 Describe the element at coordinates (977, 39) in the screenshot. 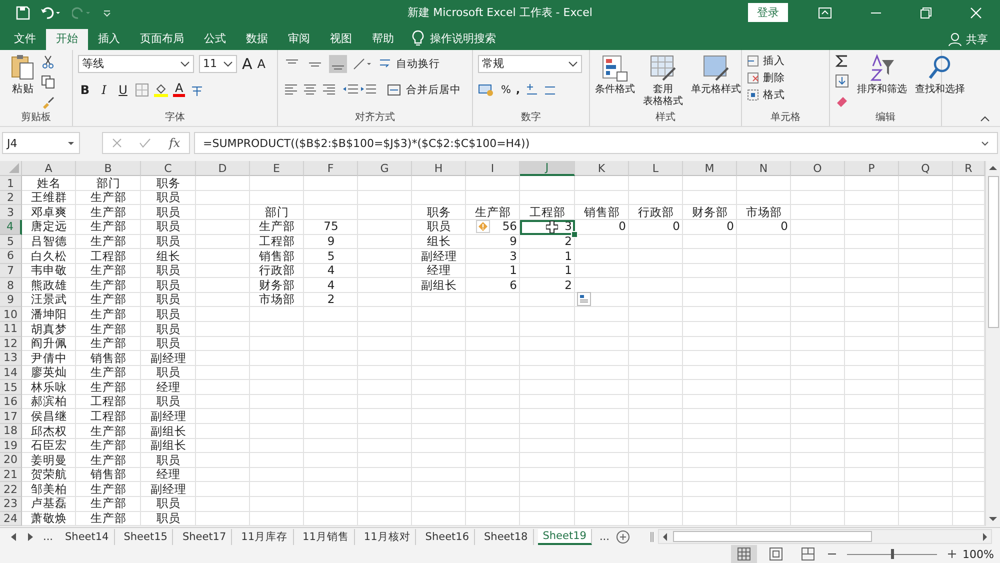

I see `share-button: 共享` at that location.